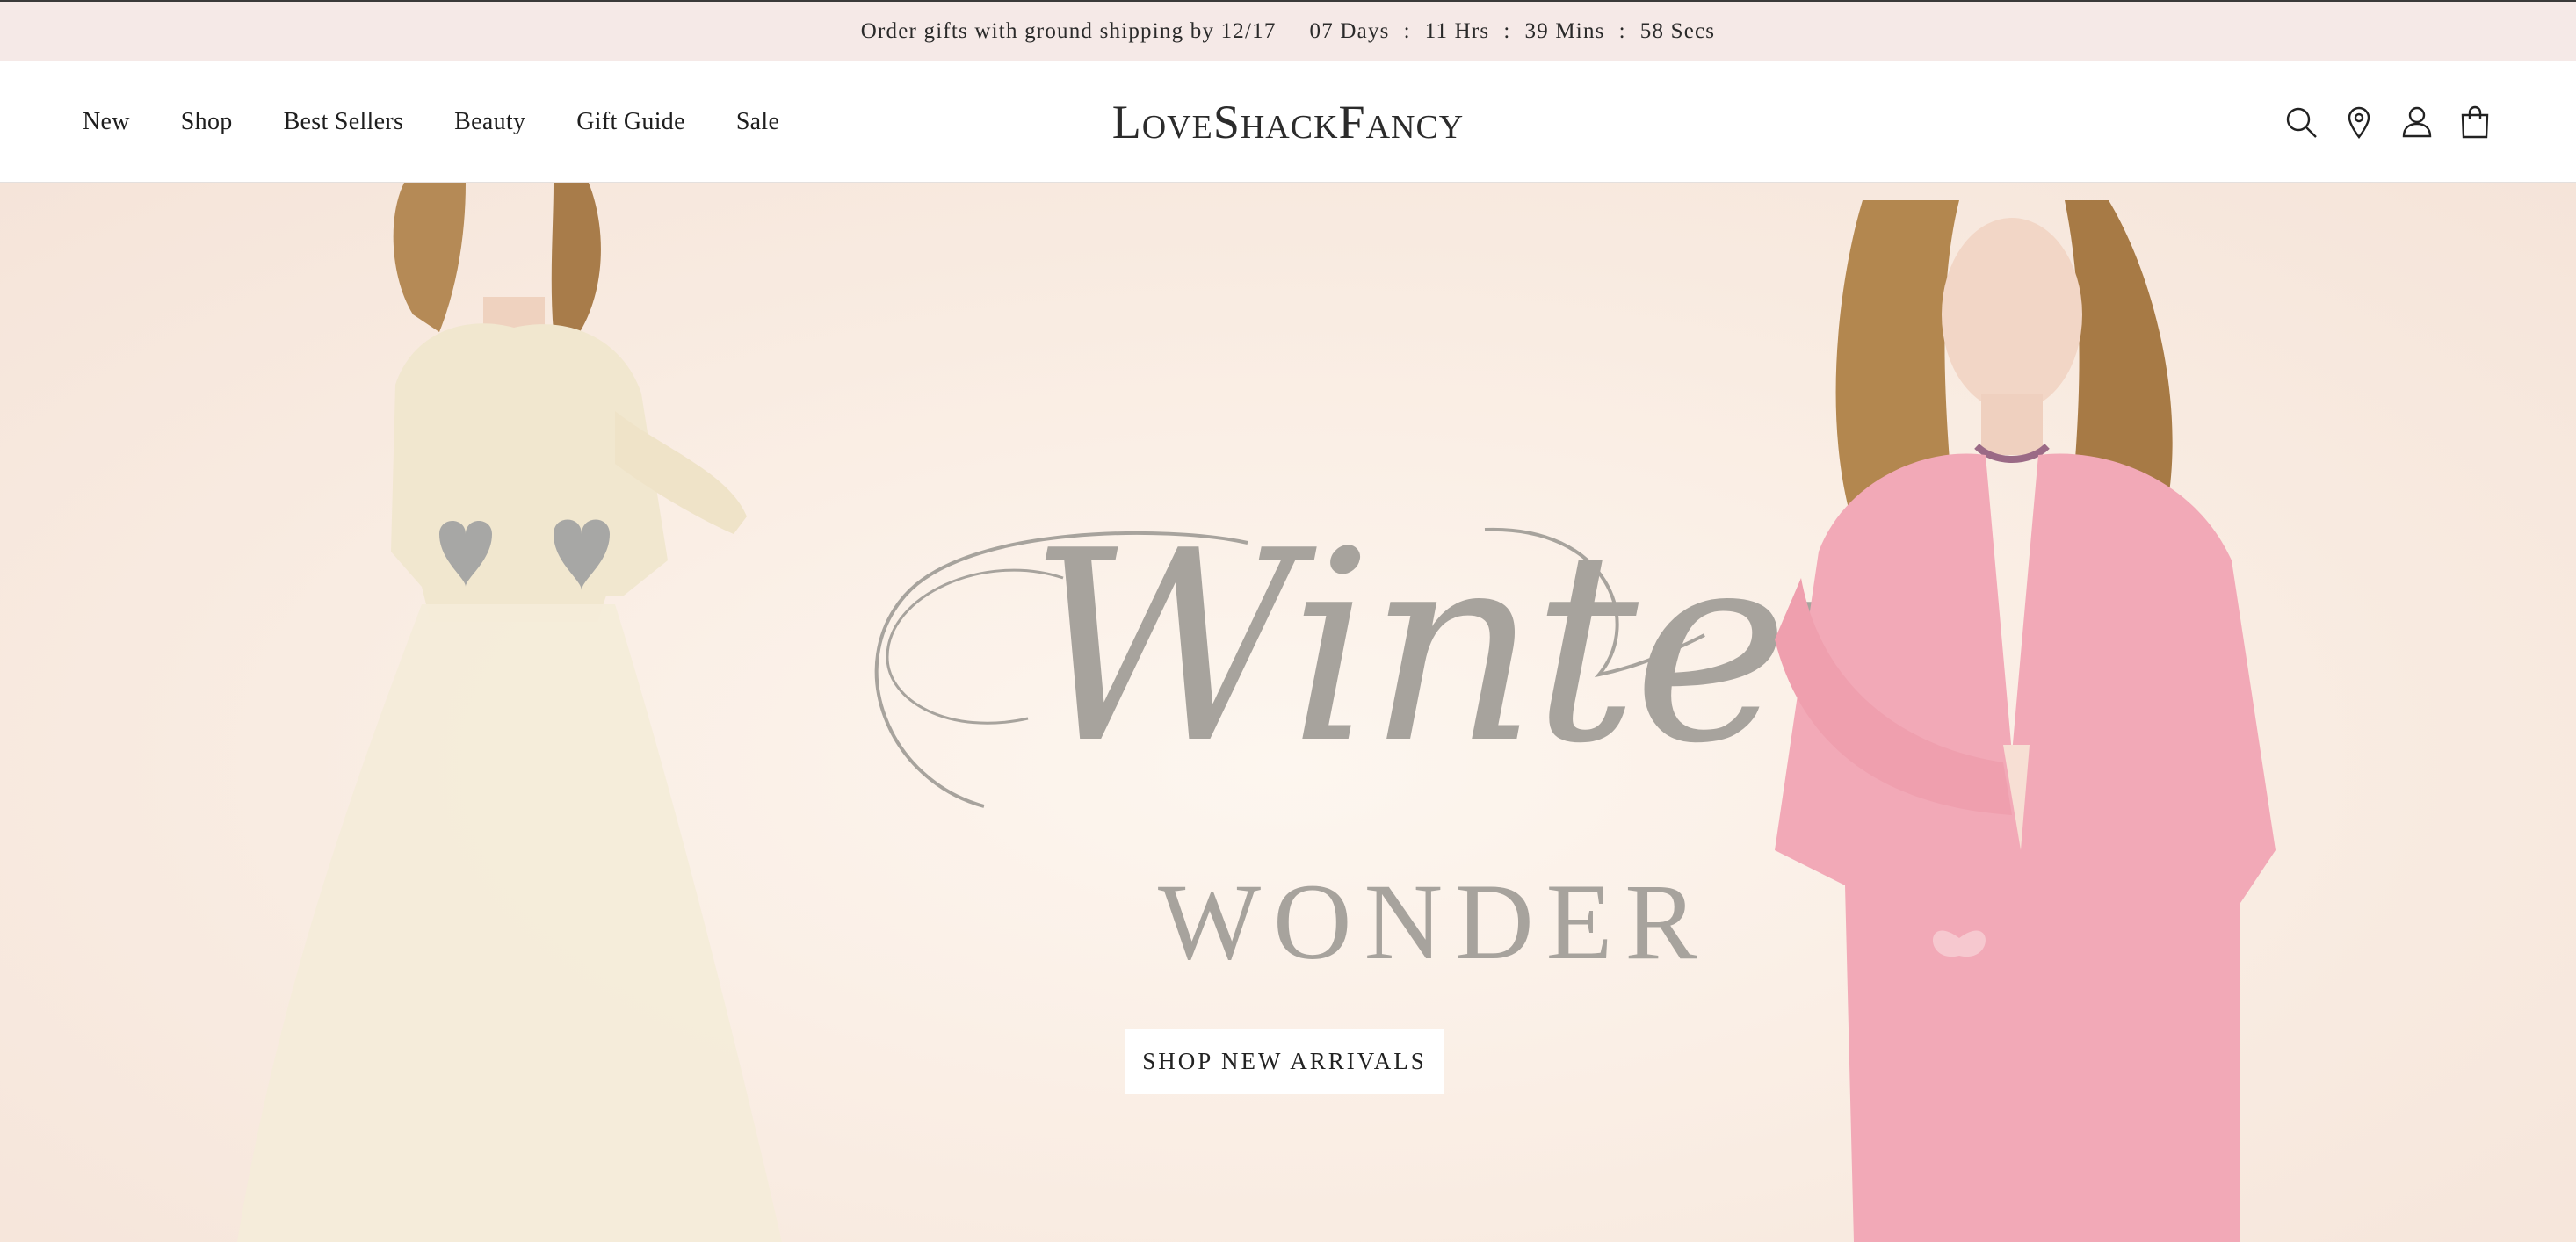  I want to click on shop-new-arrivals-button: SHOP NEW ARRIVALS, so click(1284, 1061).